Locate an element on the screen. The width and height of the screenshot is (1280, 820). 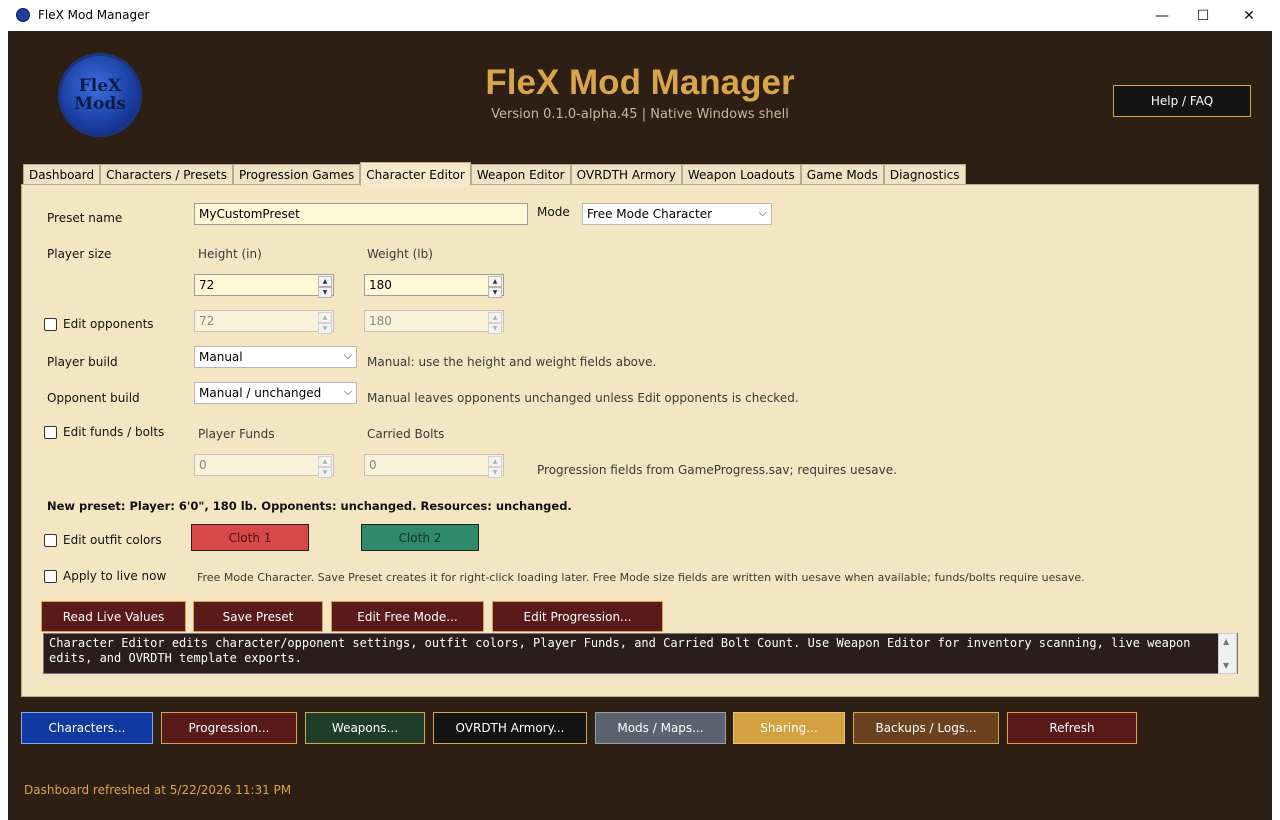
read-live-values-button: Read Live Values is located at coordinates (113, 616).